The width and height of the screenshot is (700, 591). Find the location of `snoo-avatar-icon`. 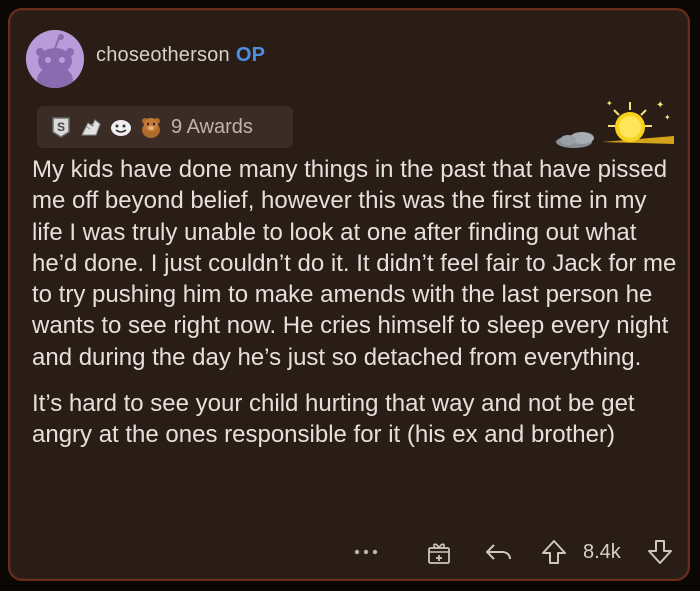

snoo-avatar-icon is located at coordinates (55, 59).